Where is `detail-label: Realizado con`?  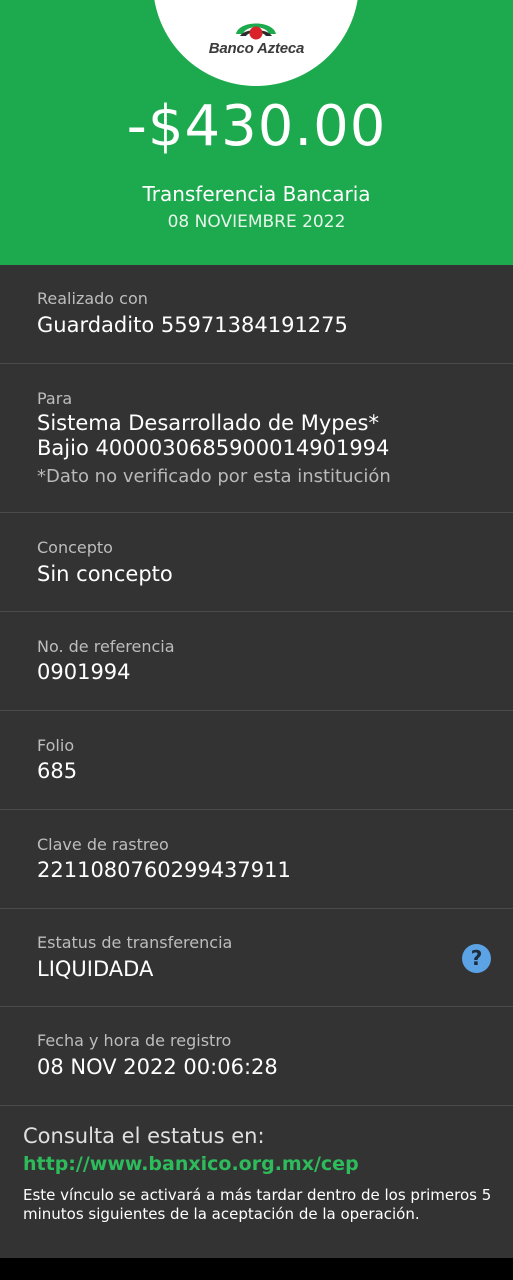
detail-label: Realizado con is located at coordinates (92, 298).